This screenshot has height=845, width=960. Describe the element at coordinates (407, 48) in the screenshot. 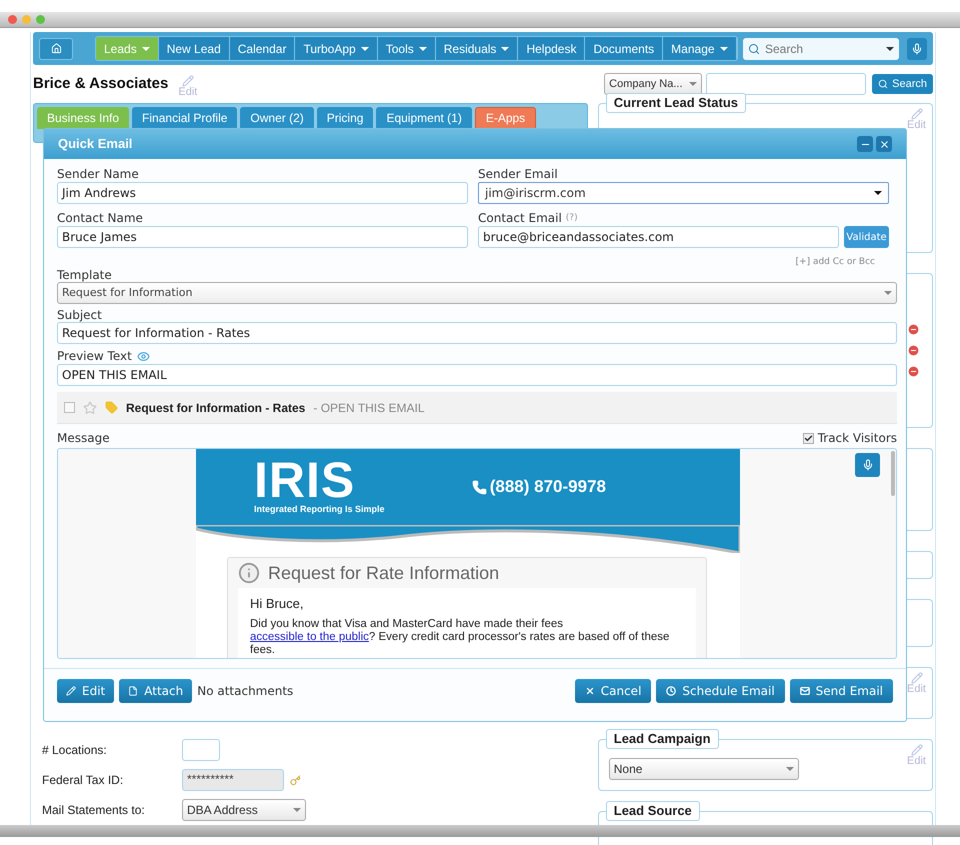

I see `nav-item: Tools` at that location.